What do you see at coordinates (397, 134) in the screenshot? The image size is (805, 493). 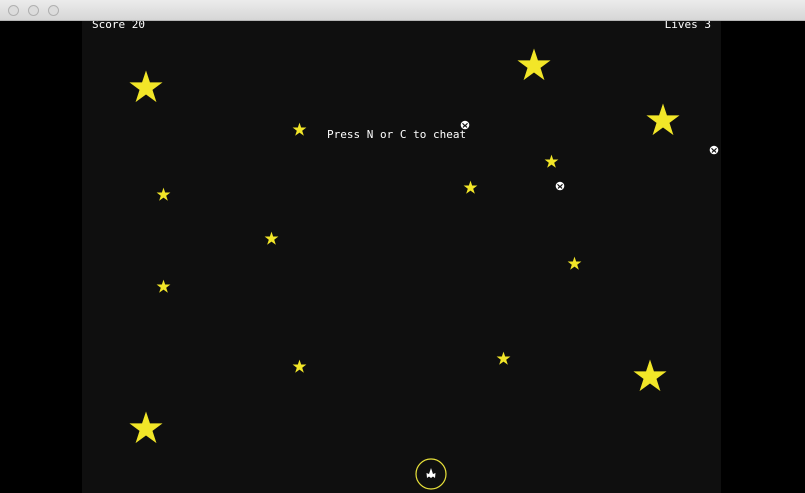 I see `cheat-hint-text: Press N or C to cheat` at bounding box center [397, 134].